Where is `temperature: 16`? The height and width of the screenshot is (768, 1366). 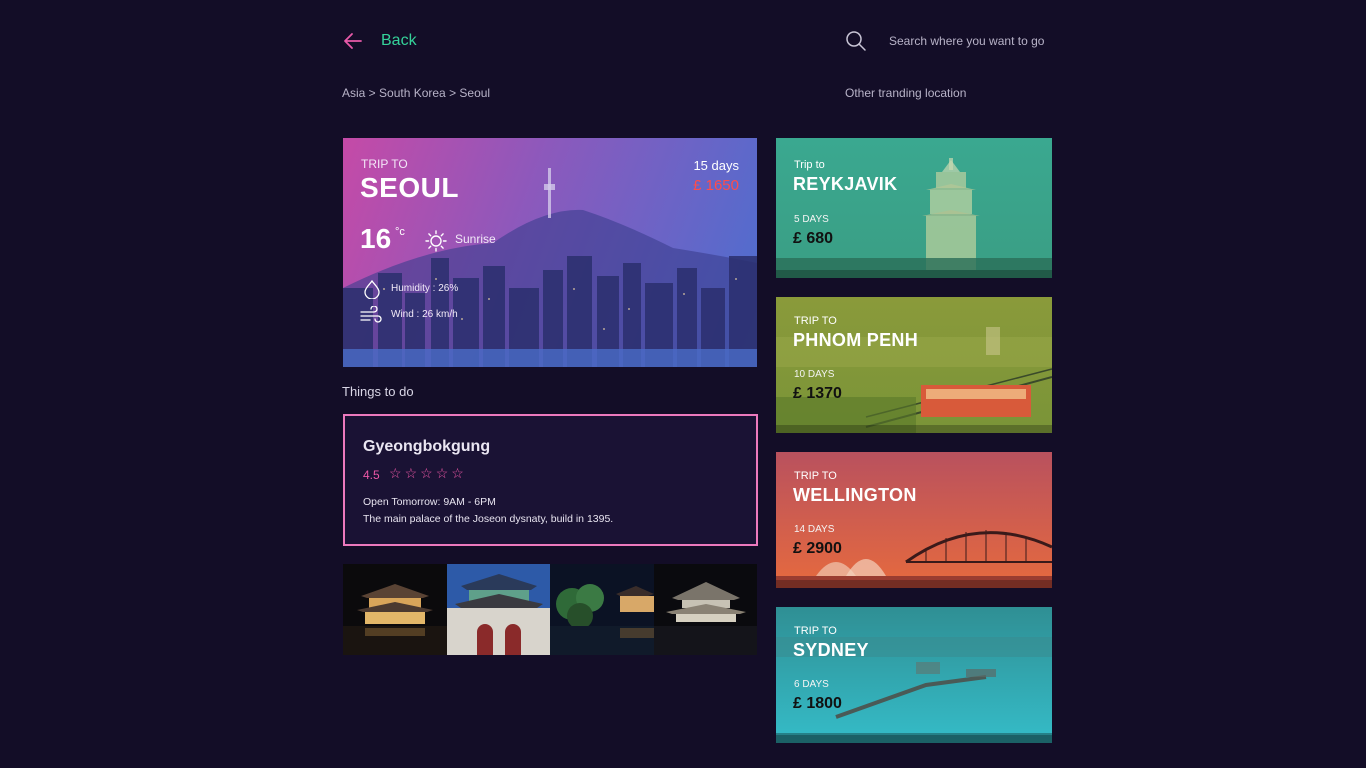
temperature: 16 is located at coordinates (376, 238).